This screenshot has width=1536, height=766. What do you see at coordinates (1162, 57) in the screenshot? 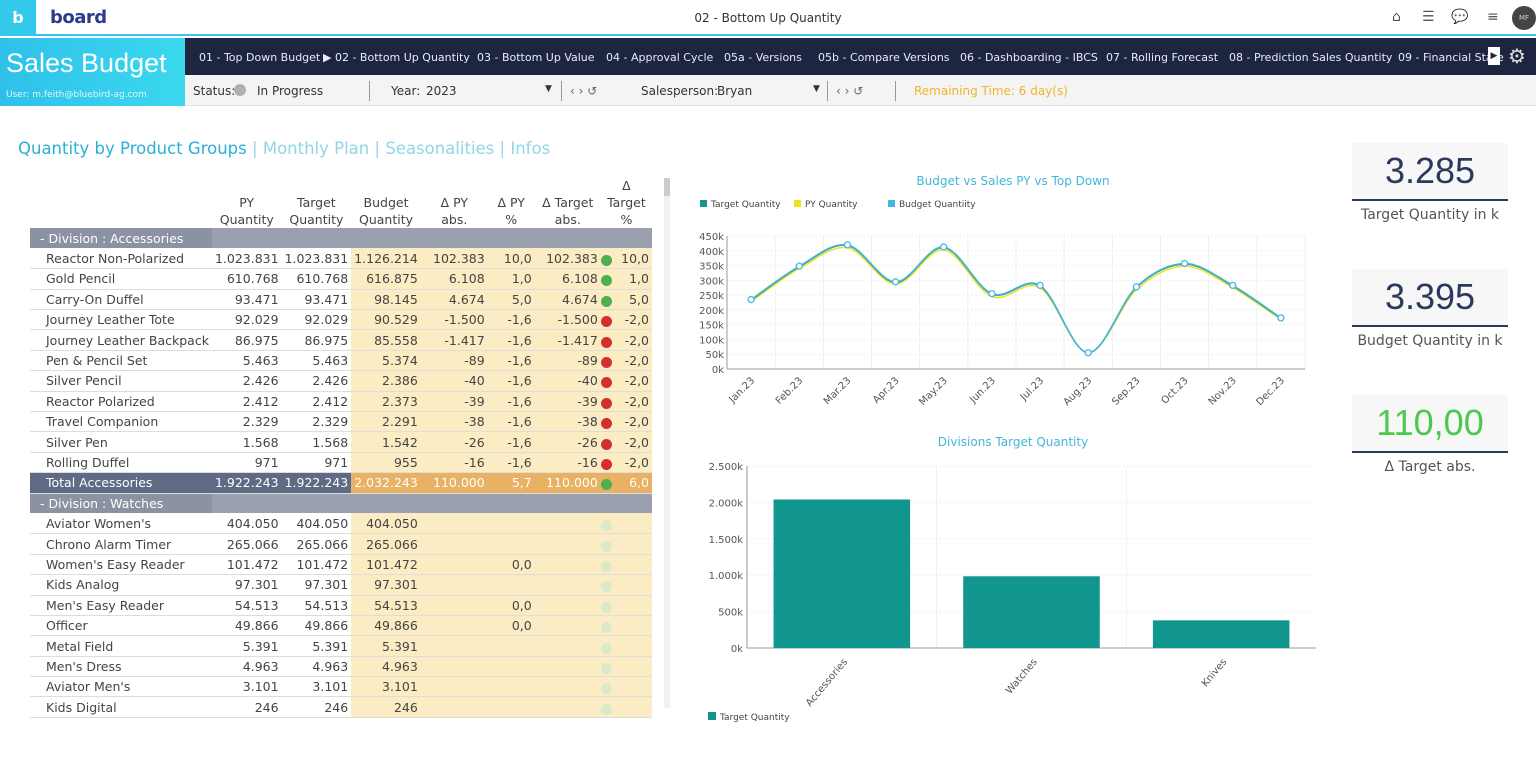
I see `tab-8: 07 - Rolling Forecast` at bounding box center [1162, 57].